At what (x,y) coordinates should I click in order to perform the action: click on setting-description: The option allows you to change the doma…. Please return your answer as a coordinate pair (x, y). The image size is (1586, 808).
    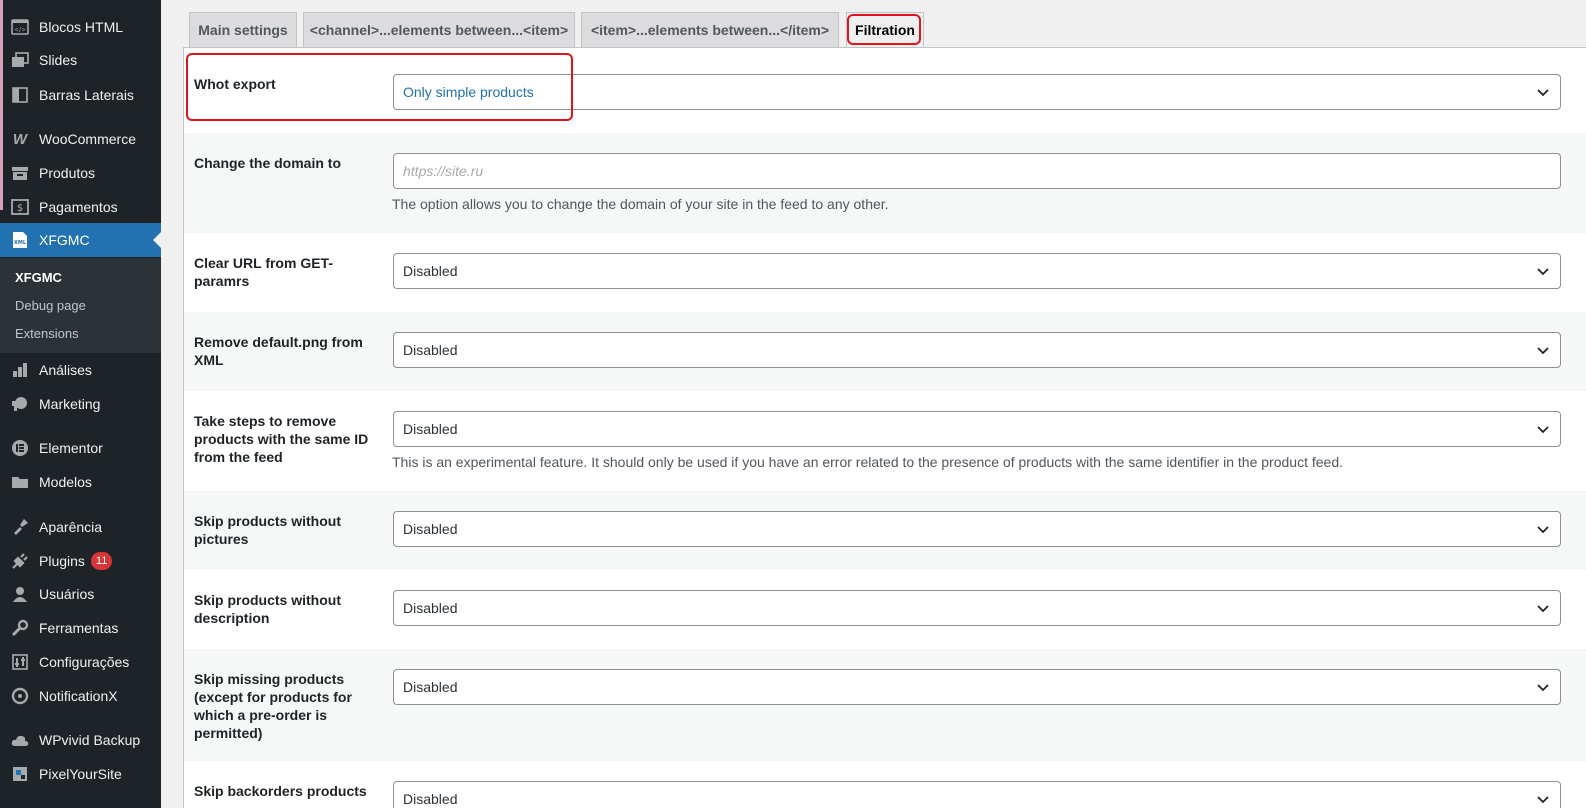
    Looking at the image, I should click on (640, 204).